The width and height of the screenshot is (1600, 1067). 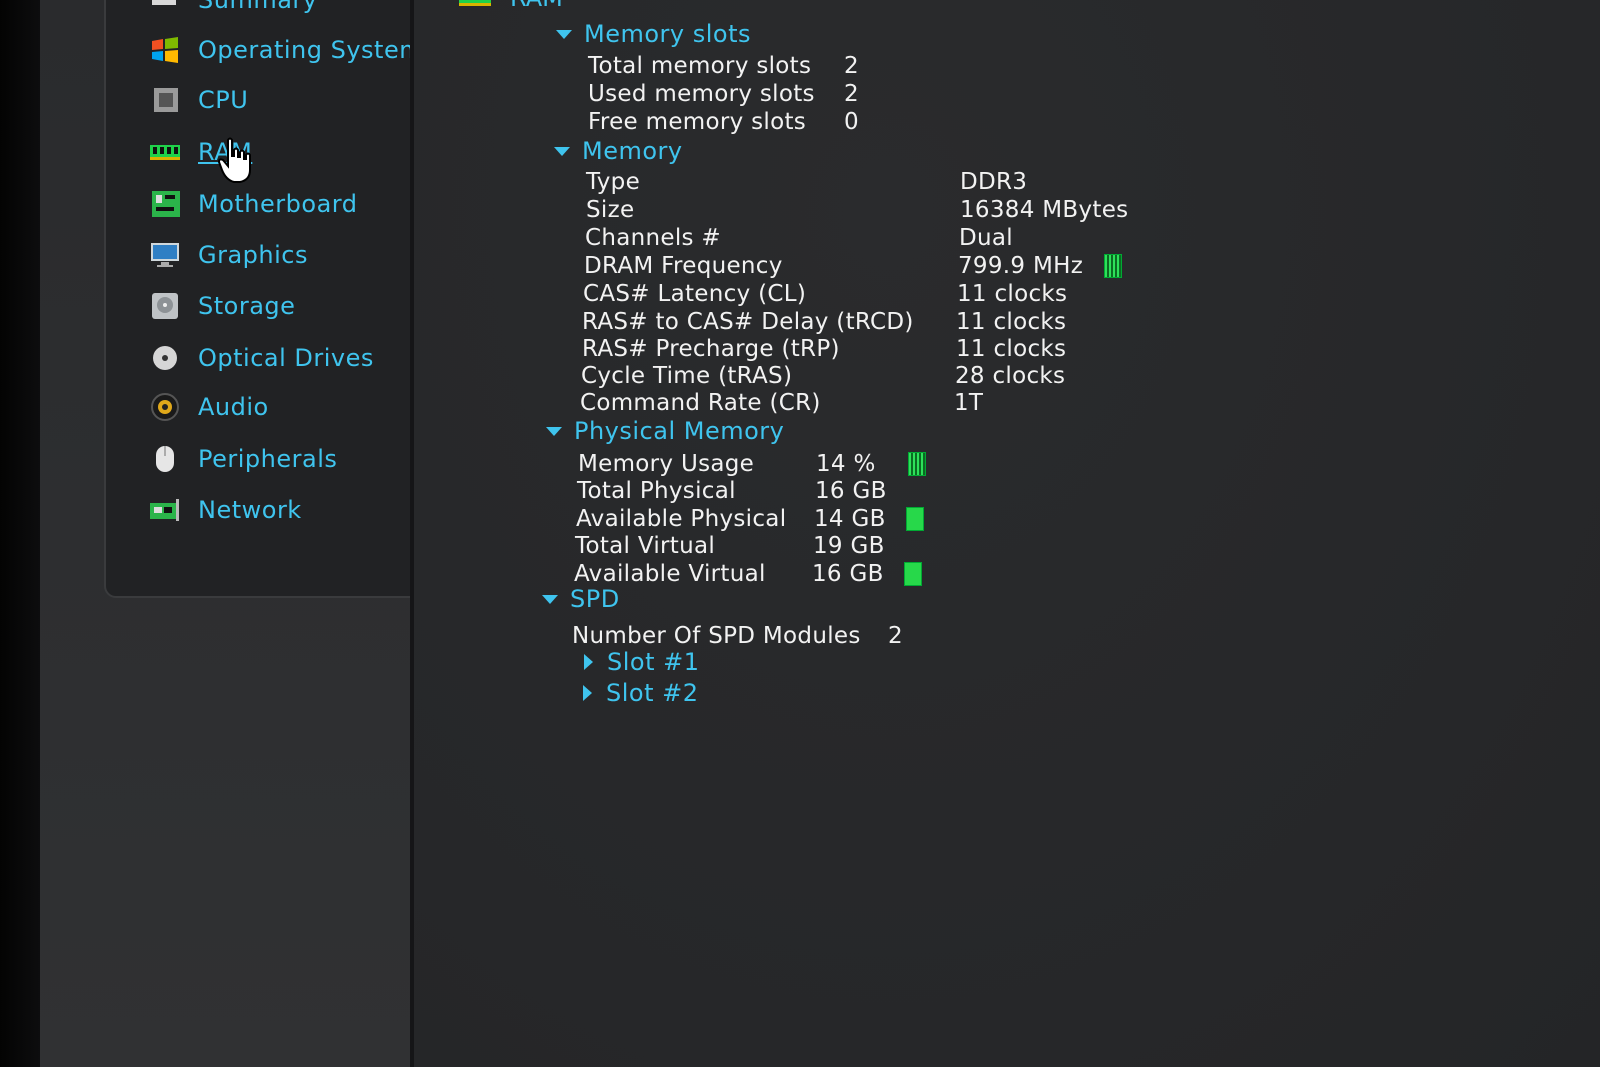 I want to click on sidebar-item-network: Network, so click(x=225, y=510).